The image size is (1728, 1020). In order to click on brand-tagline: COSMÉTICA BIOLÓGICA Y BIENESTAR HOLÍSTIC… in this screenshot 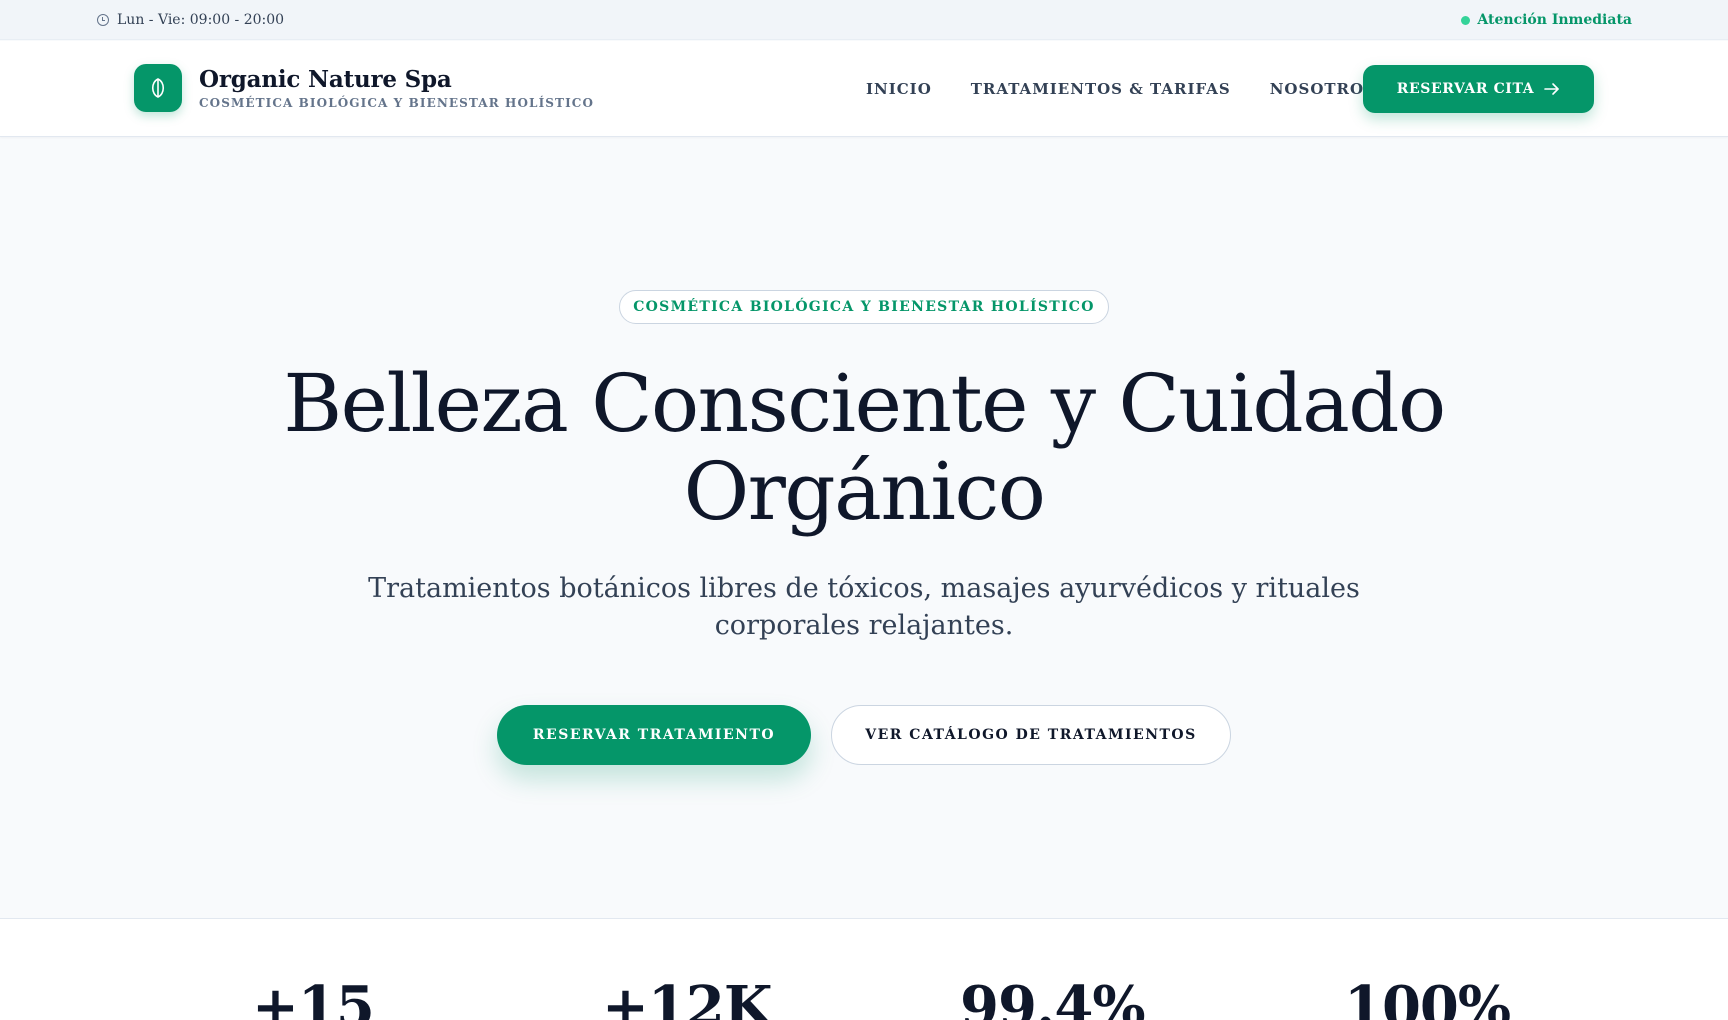, I will do `click(396, 102)`.